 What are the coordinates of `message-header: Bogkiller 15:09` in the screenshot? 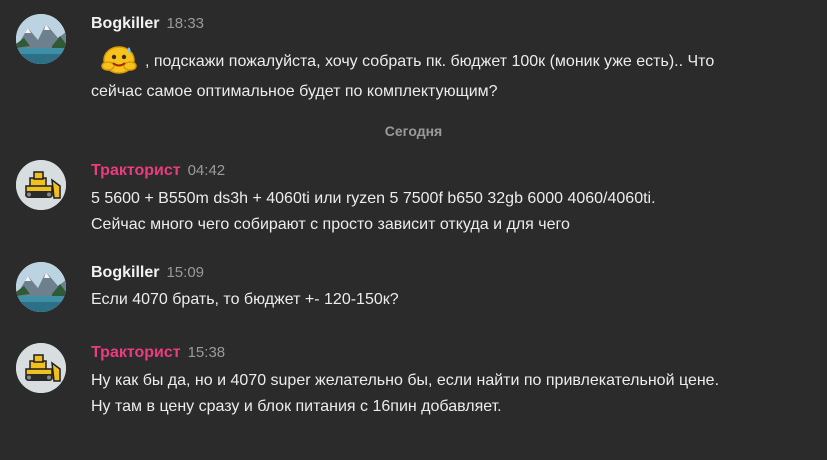 It's located at (147, 273).